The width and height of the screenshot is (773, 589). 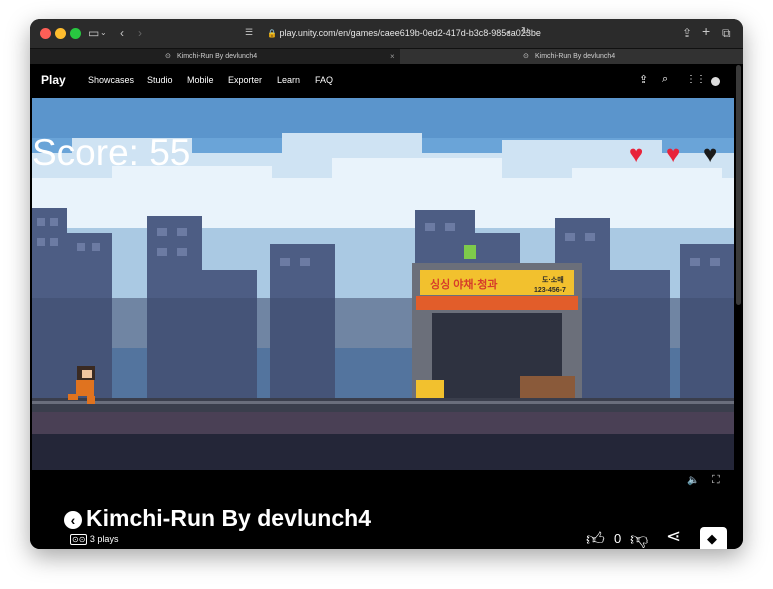 I want to click on like-count: 0, so click(x=618, y=538).